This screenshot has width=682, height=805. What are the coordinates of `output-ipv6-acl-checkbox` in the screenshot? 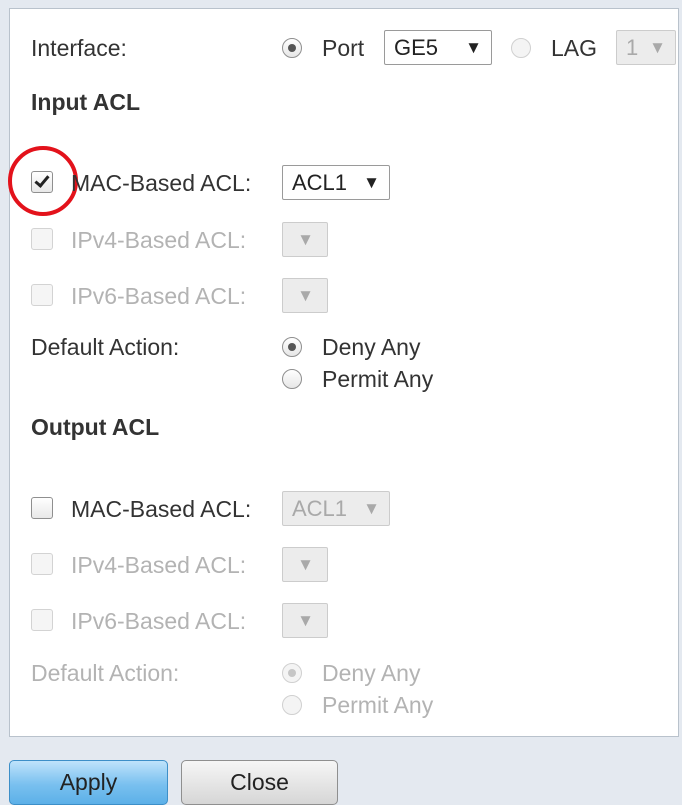 It's located at (42, 620).